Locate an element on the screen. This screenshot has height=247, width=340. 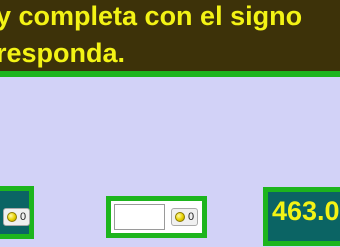
middle-answer-card: 0 is located at coordinates (156, 217).